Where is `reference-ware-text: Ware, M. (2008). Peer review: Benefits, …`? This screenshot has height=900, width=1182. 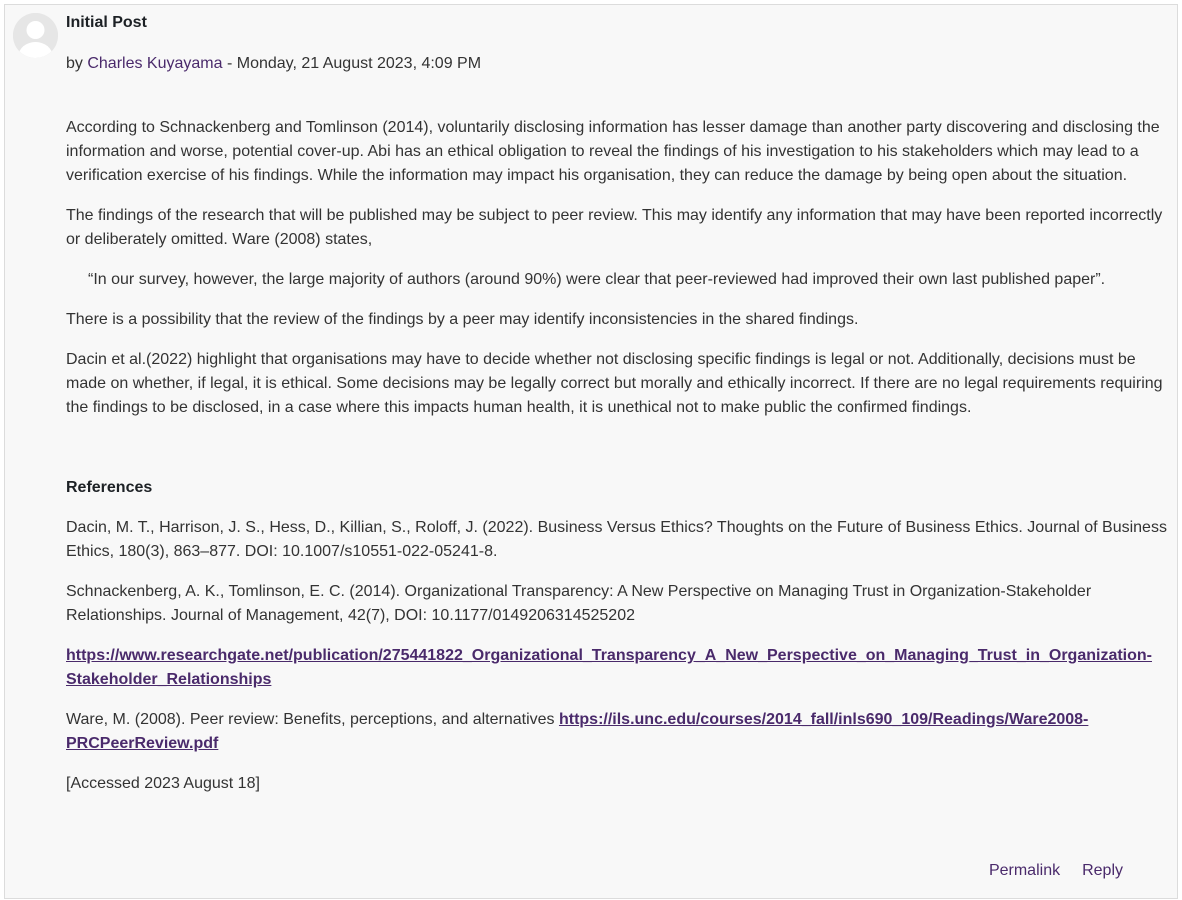
reference-ware-text: Ware, M. (2008). Peer review: Benefits, … is located at coordinates (312, 719).